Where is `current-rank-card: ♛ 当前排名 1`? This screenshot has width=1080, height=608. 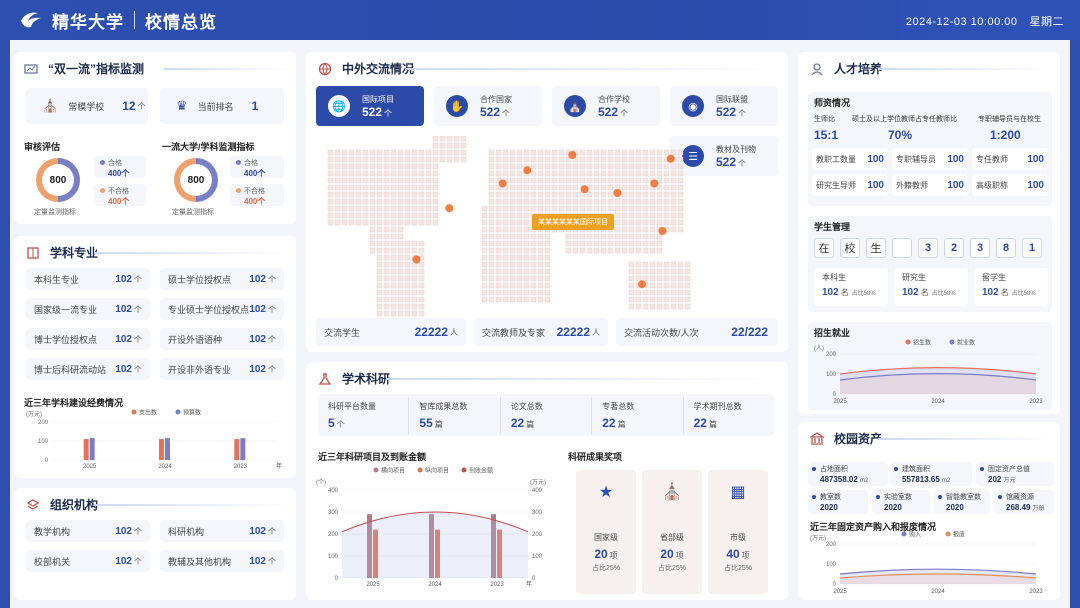 current-rank-card: ♛ 当前排名 1 is located at coordinates (222, 106).